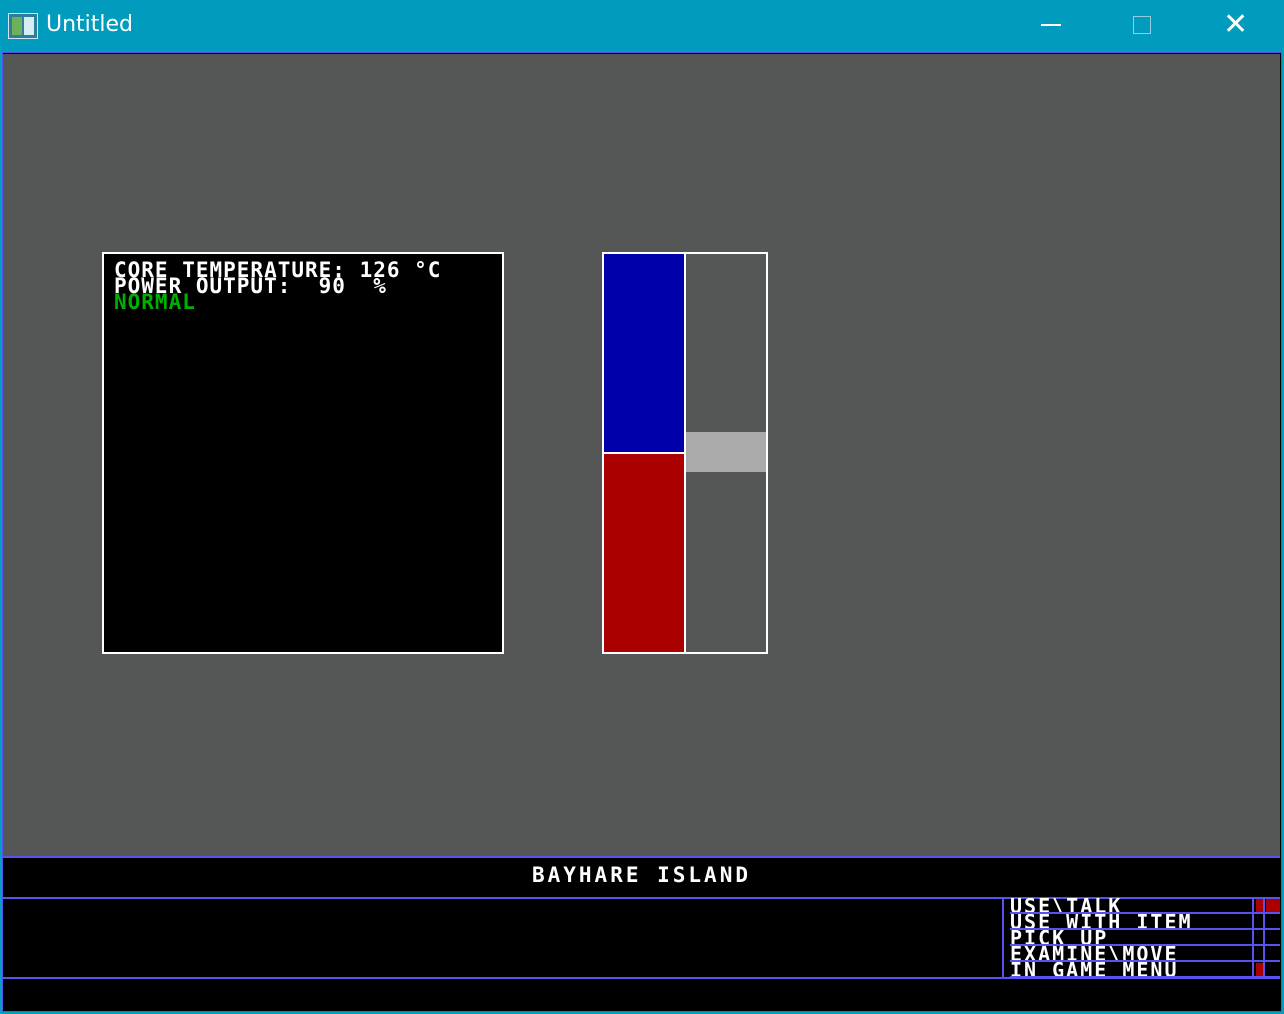 This screenshot has width=1284, height=1014. What do you see at coordinates (644, 354) in the screenshot?
I see `gauge-upper-segment` at bounding box center [644, 354].